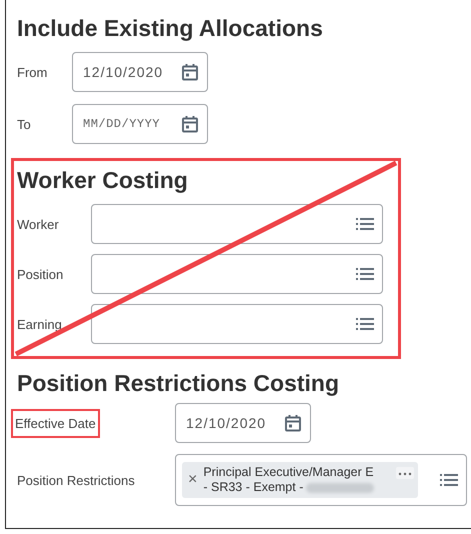  I want to click on section-heading: Include Existing Allocations, so click(170, 28).